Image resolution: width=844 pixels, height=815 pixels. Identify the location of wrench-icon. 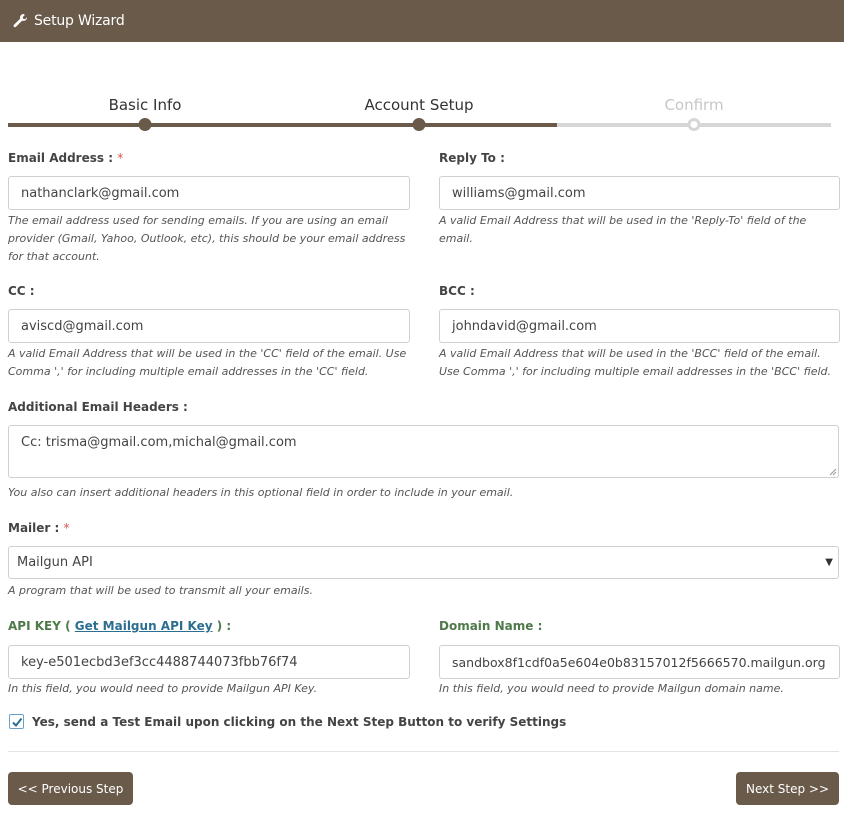
(20, 21).